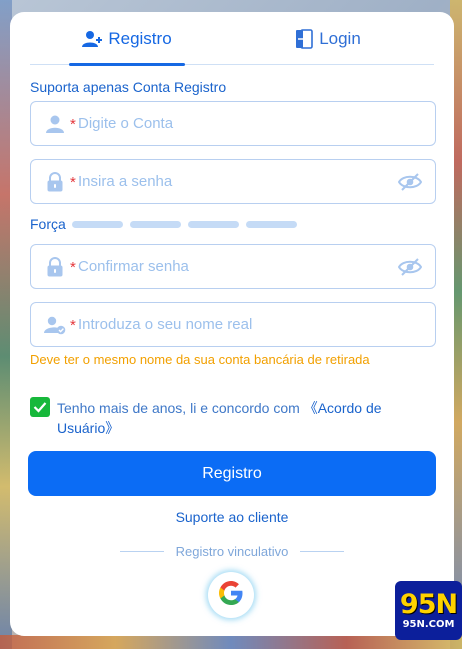 The image size is (462, 649). Describe the element at coordinates (428, 624) in the screenshot. I see `brand-logo-domain: 95N.COM` at that location.